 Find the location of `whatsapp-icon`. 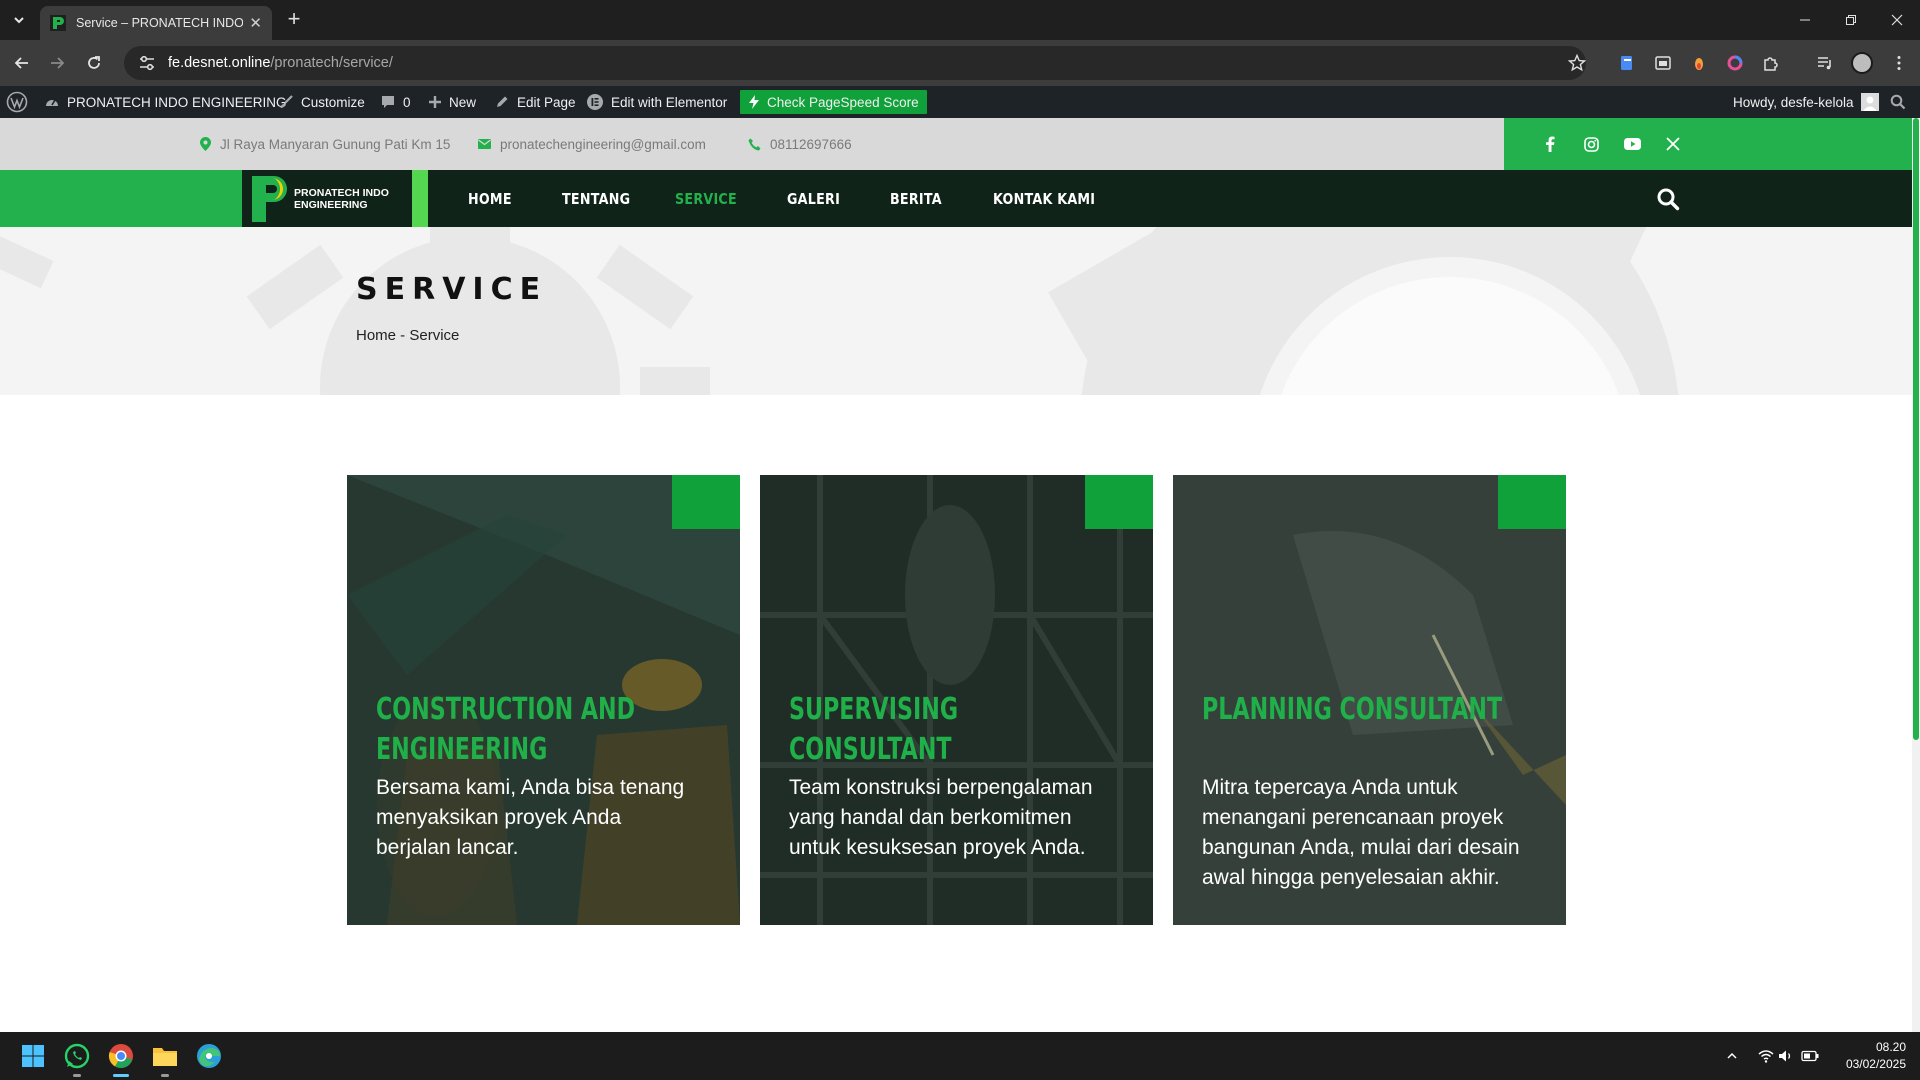

whatsapp-icon is located at coordinates (77, 1059).